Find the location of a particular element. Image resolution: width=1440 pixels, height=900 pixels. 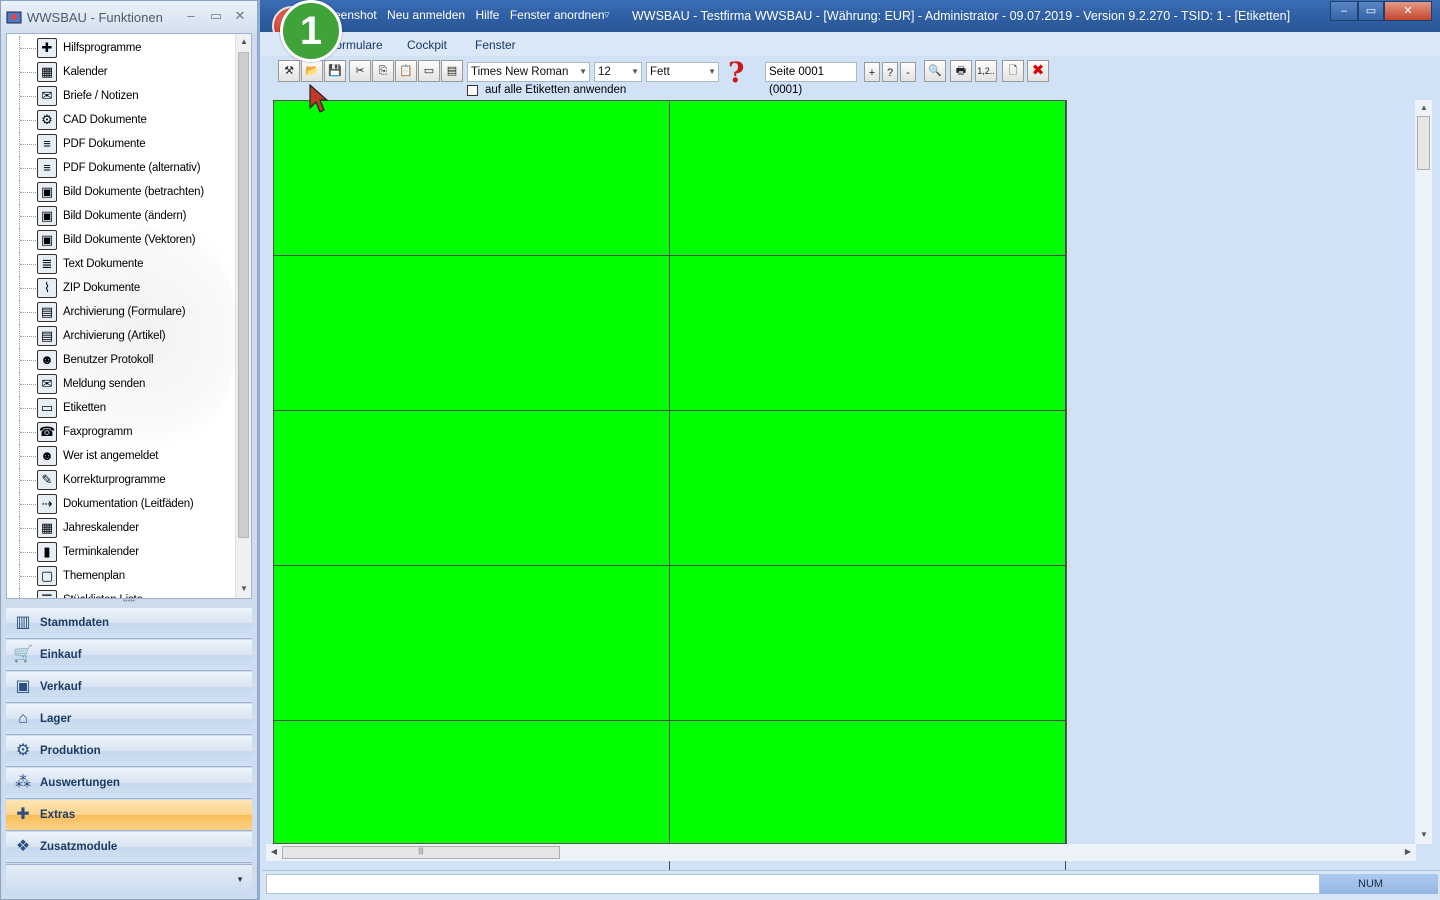

layout-icon: ▤ is located at coordinates (452, 71).